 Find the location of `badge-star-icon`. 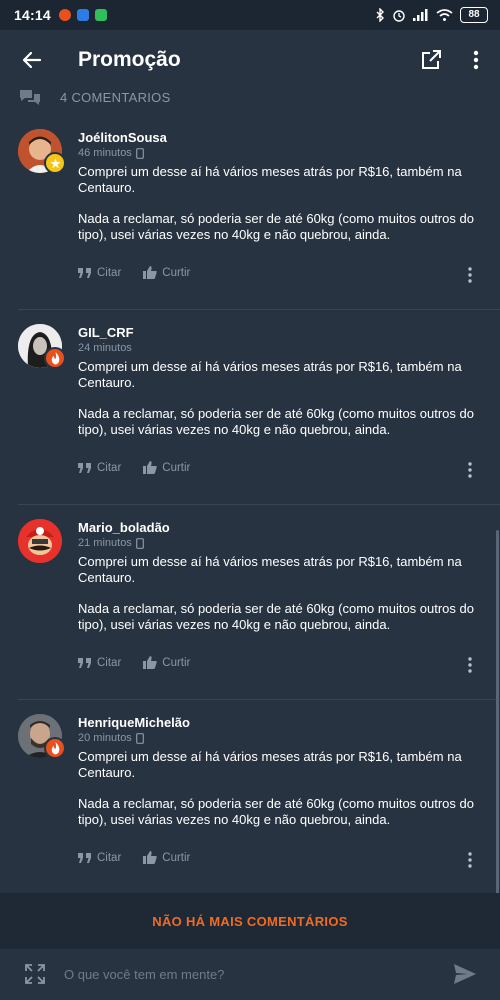

badge-star-icon is located at coordinates (55, 163).